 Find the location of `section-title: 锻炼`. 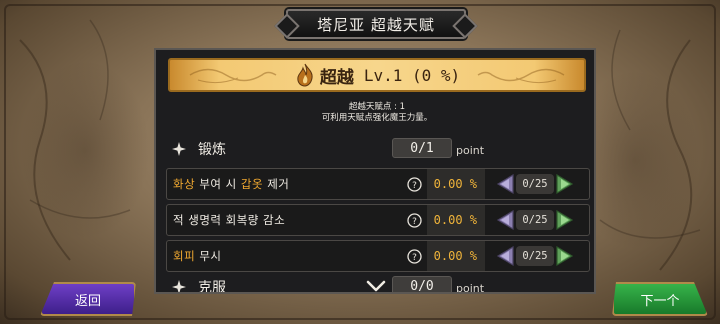

section-title: 锻炼 is located at coordinates (212, 150).